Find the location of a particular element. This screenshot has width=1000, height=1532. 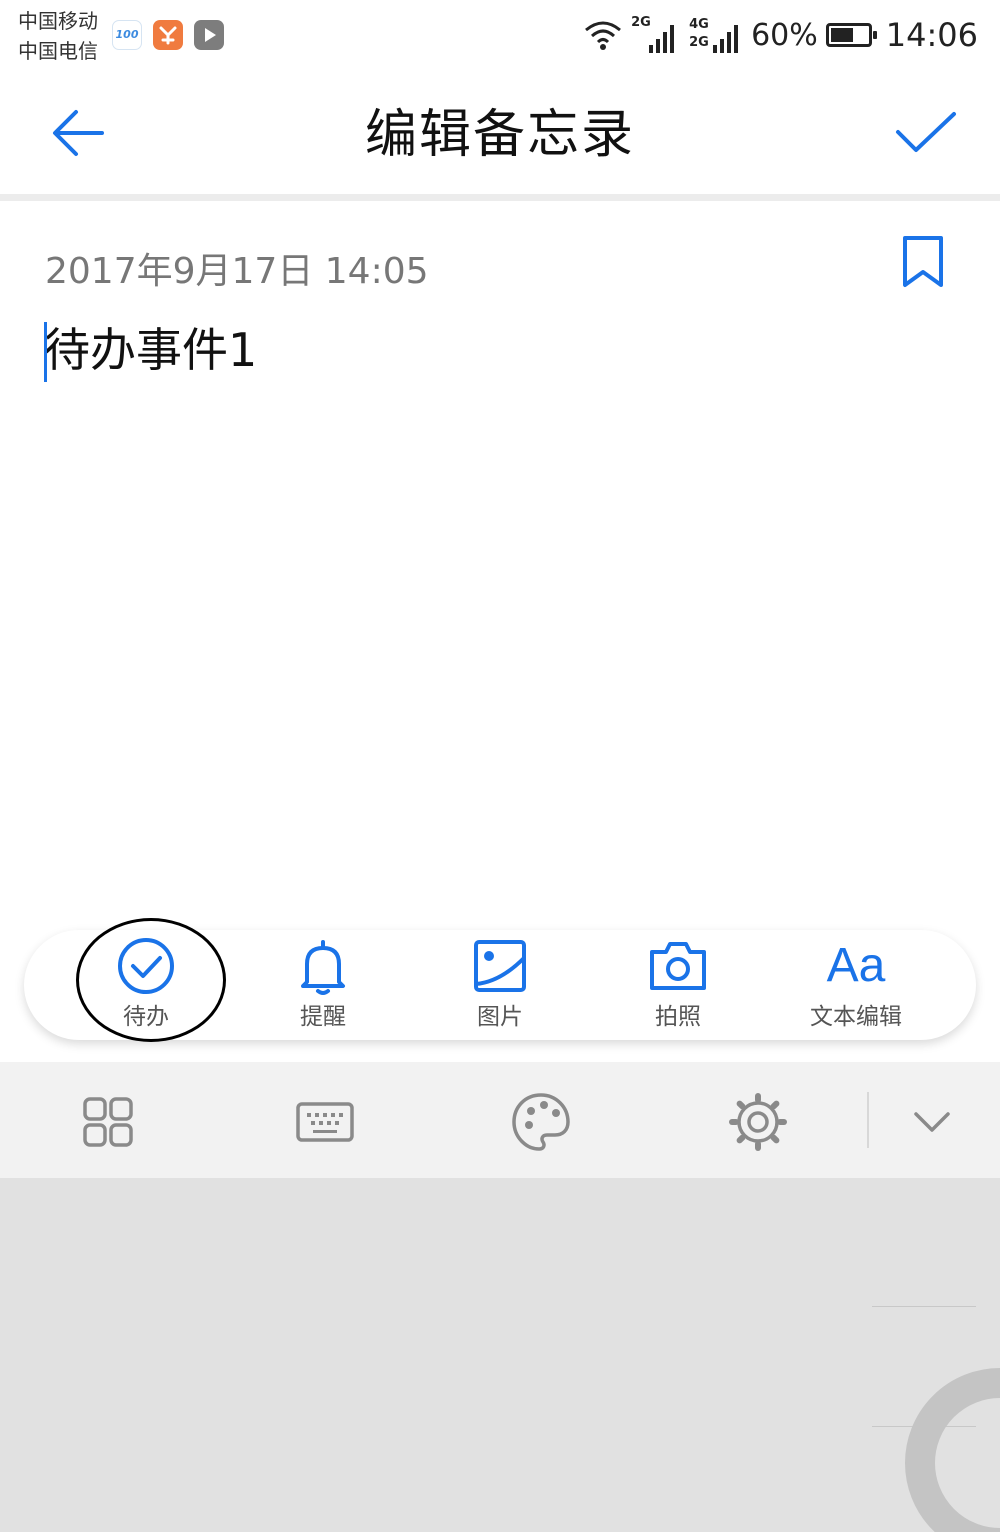

text-format-button: Aa 文本编辑 is located at coordinates (856, 985).